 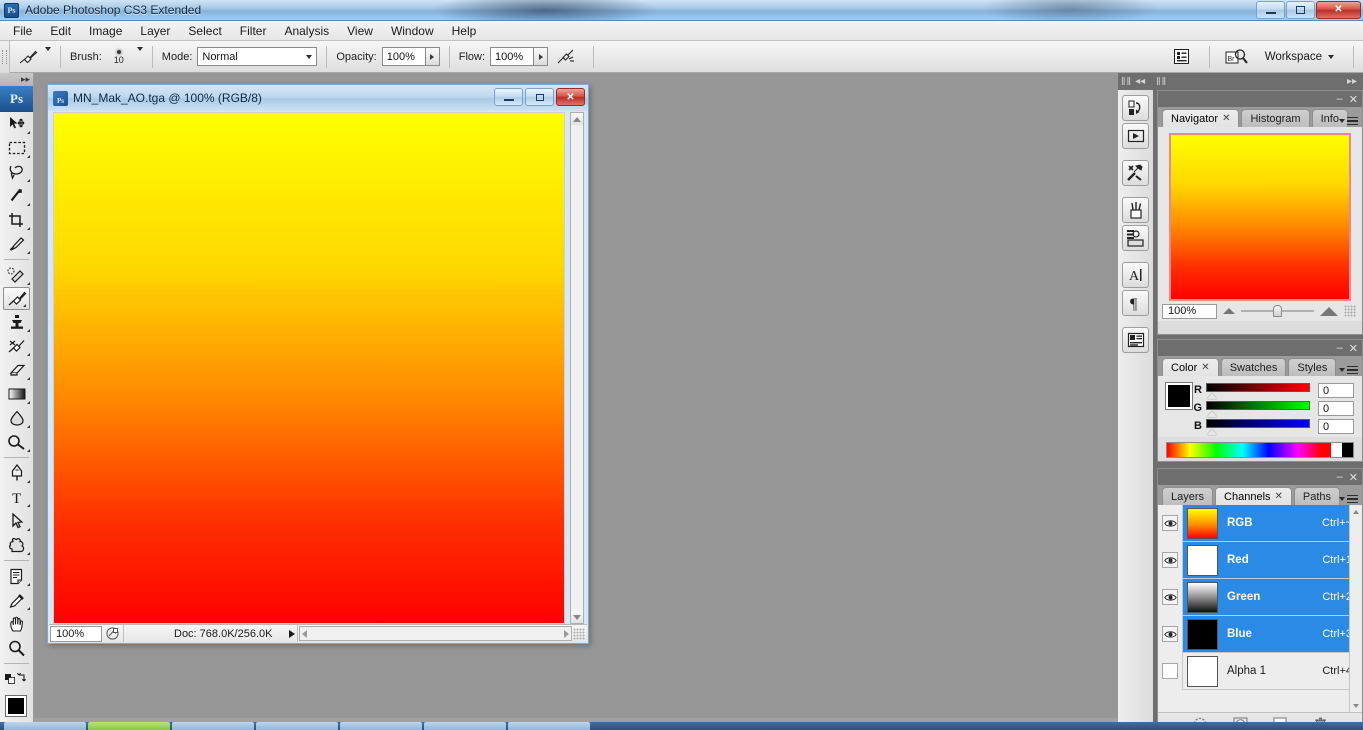 What do you see at coordinates (1135, 210) in the screenshot?
I see `brushes-icon` at bounding box center [1135, 210].